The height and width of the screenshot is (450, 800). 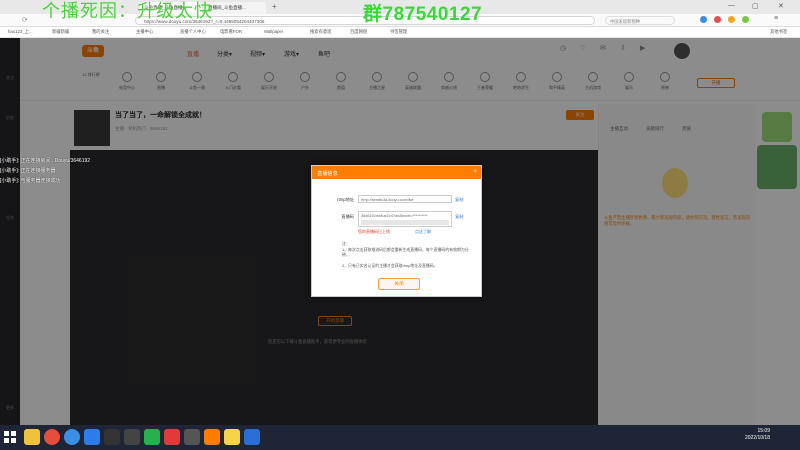 I want to click on file-explorer-icon, so click(x=32, y=437).